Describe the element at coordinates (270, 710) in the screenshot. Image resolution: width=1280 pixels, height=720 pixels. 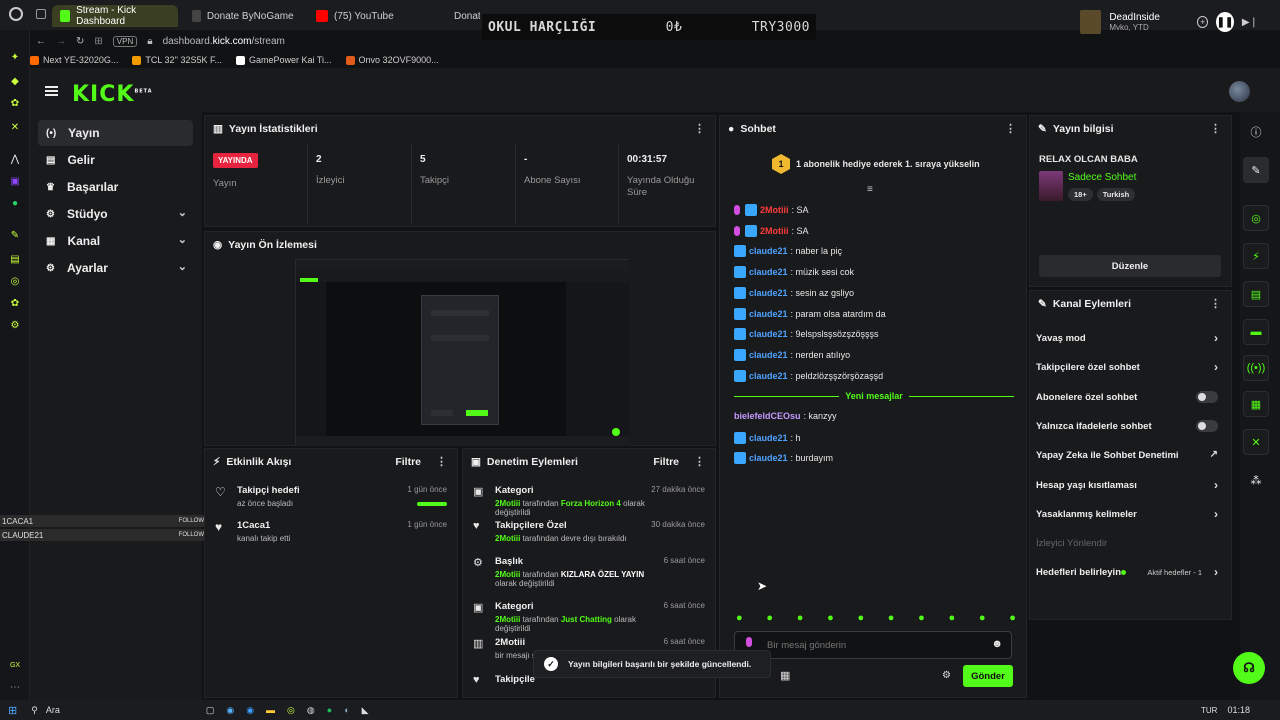
I see `taskbar-app-icon: ▬` at that location.